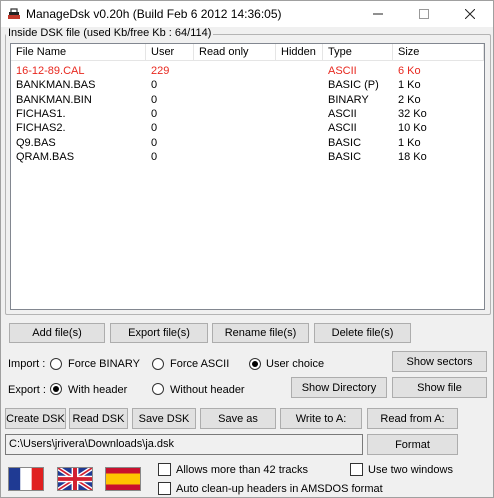 This screenshot has height=498, width=494. Describe the element at coordinates (439, 361) in the screenshot. I see `show-sectors-button: Show sectors` at that location.